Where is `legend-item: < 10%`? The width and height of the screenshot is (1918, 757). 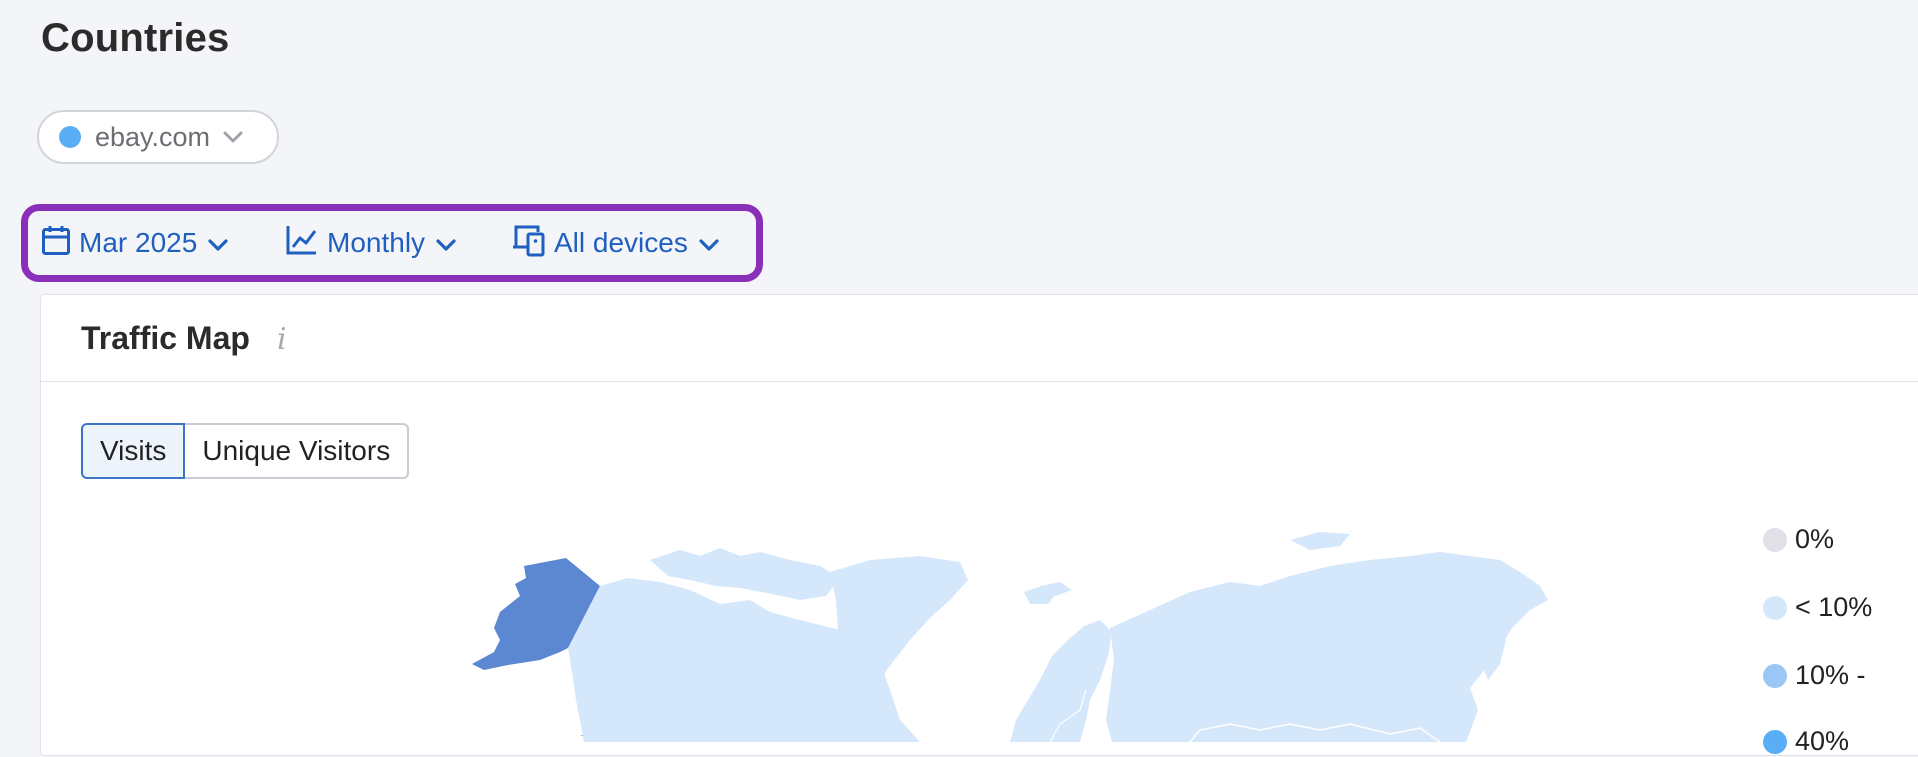
legend-item: < 10% is located at coordinates (1817, 607).